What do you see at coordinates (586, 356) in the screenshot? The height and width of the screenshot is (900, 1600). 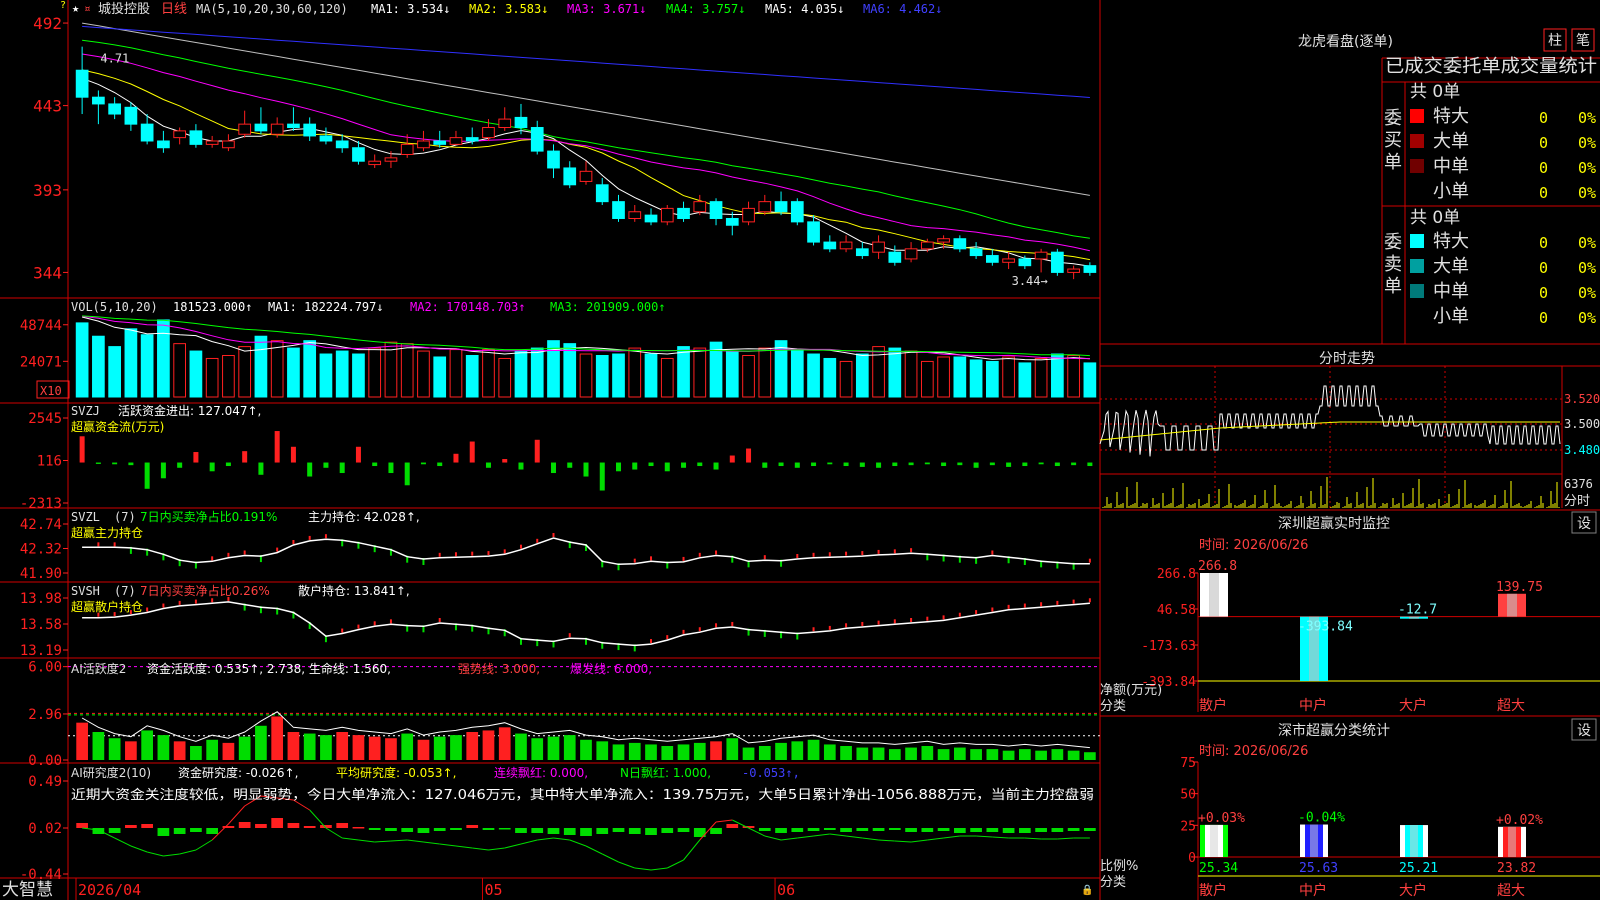 I see `volume-chart` at bounding box center [586, 356].